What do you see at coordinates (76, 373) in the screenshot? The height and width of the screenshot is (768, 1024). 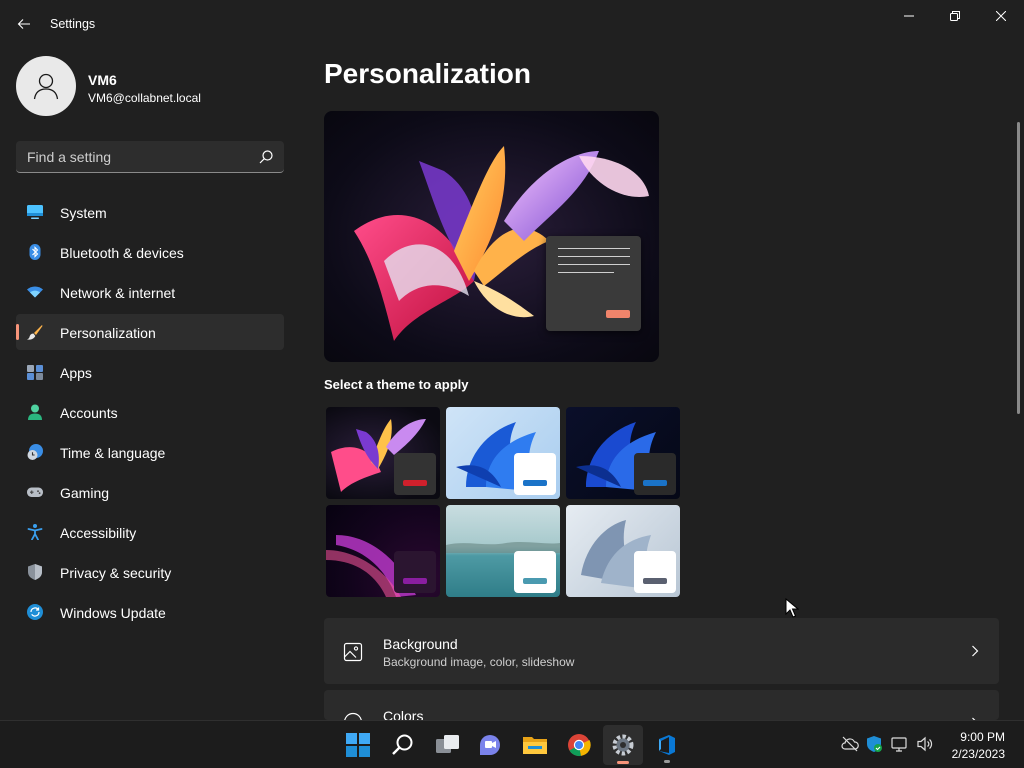 I see `sidebar-item-label: Apps` at bounding box center [76, 373].